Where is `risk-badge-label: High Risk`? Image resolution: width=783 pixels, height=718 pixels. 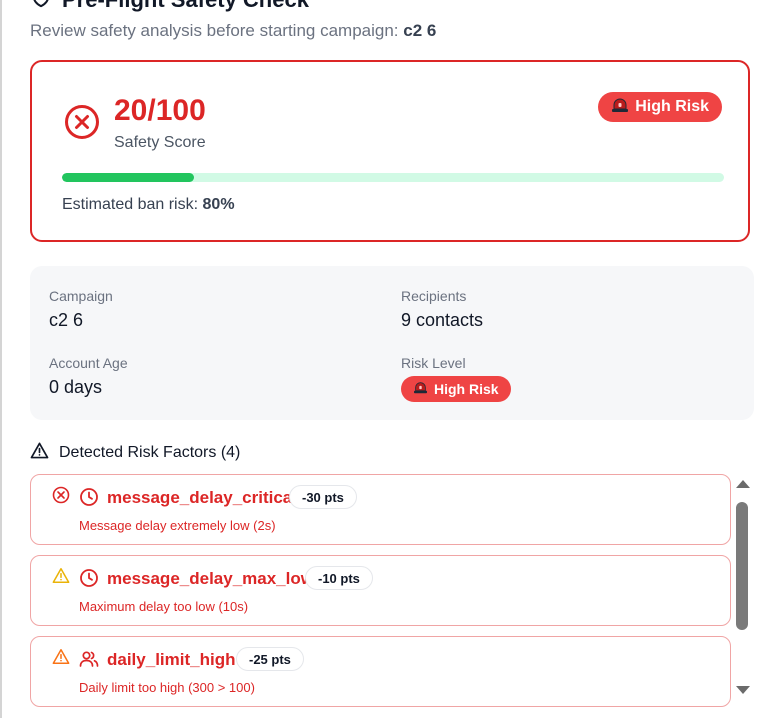
risk-badge-label: High Risk is located at coordinates (672, 106).